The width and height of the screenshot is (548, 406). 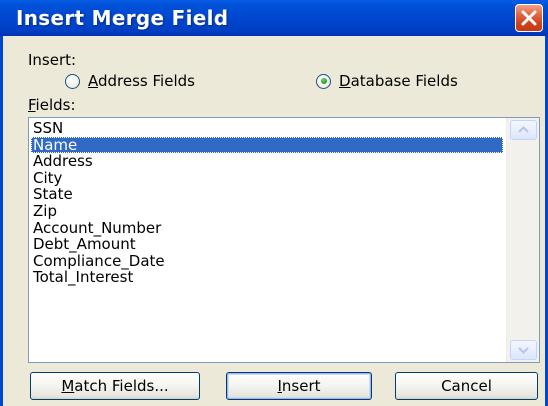 I want to click on address-fields-radio: Address Fields, so click(x=130, y=81).